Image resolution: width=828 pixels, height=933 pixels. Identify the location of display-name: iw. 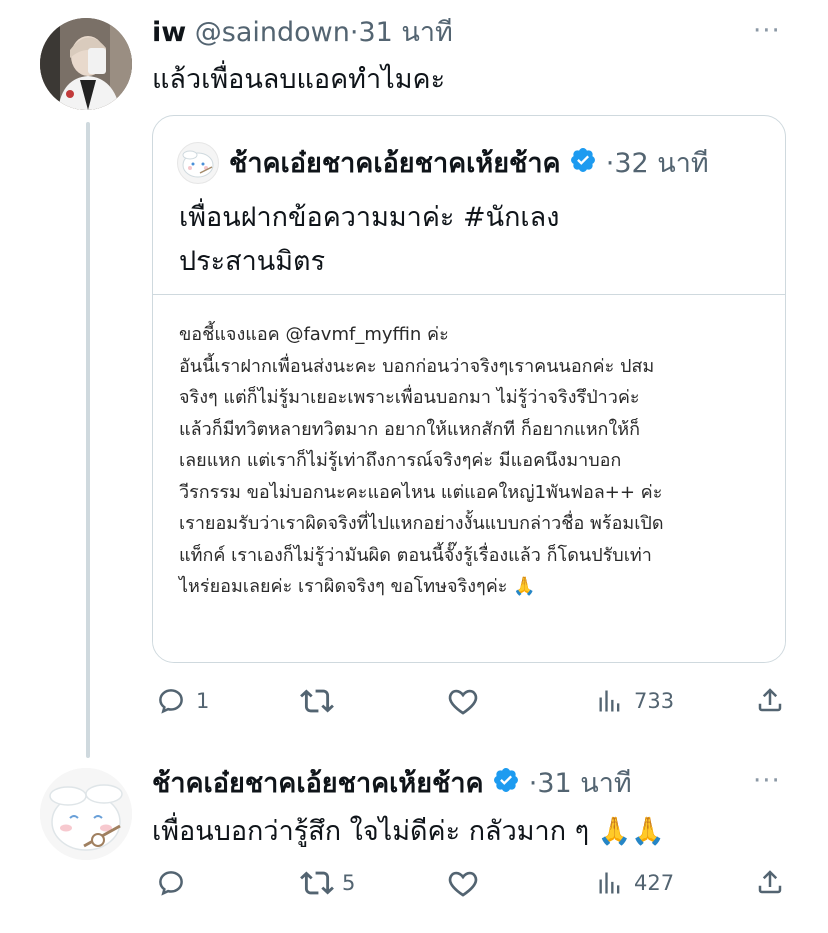
(169, 32).